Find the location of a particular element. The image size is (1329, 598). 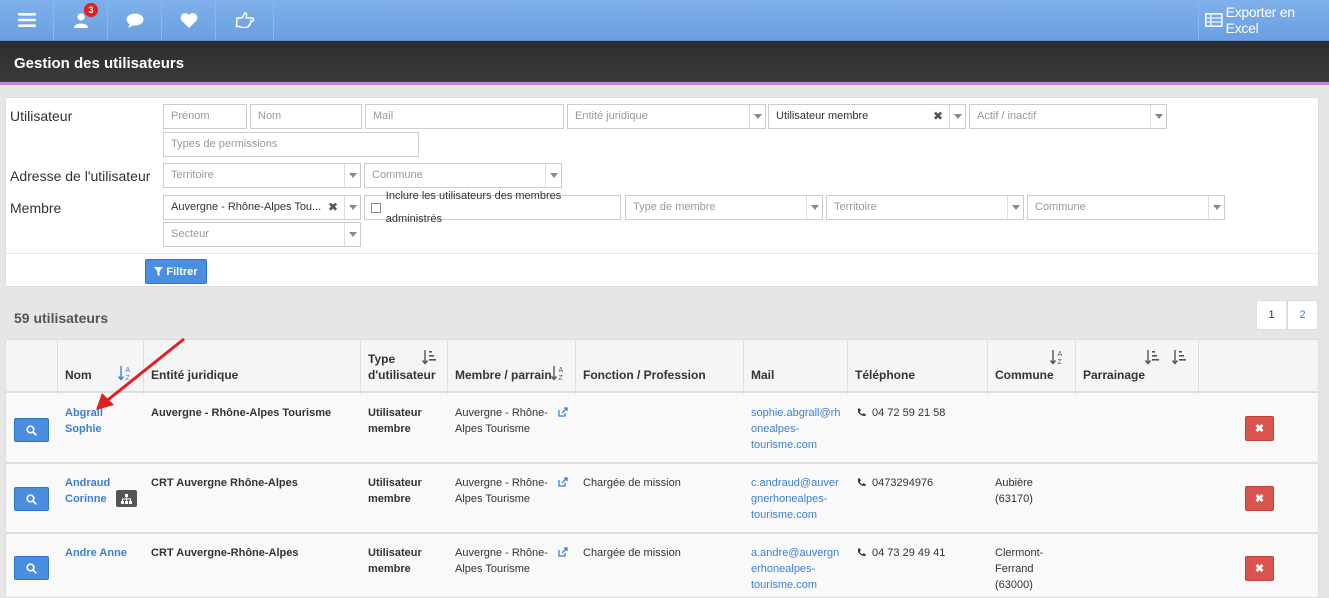

mail-link: gnerhonealpes- is located at coordinates (789, 499).